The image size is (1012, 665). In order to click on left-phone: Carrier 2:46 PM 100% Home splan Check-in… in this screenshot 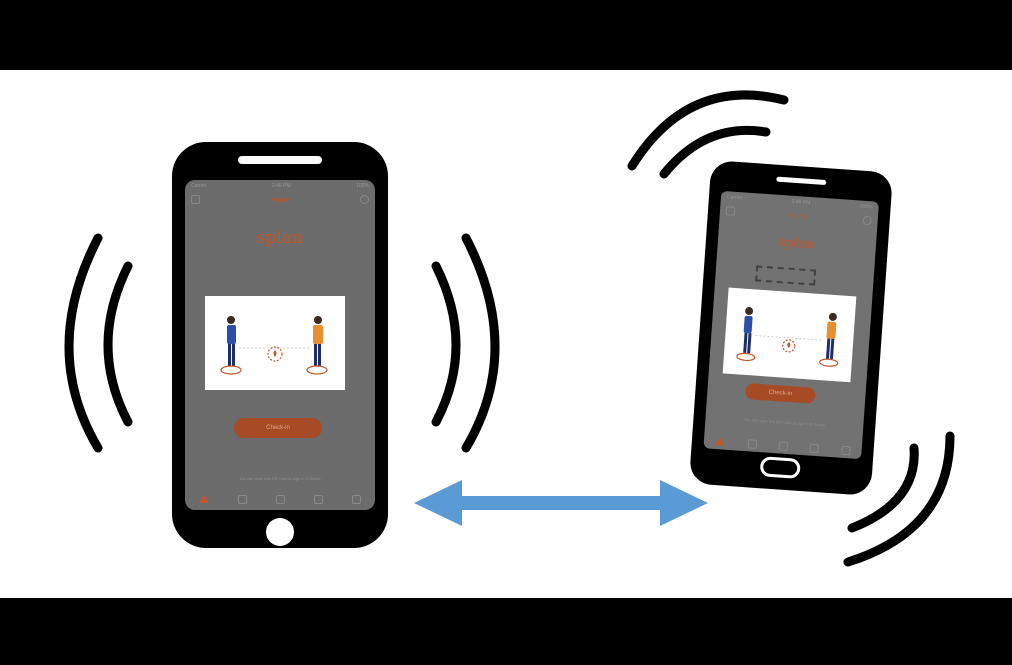, I will do `click(280, 345)`.